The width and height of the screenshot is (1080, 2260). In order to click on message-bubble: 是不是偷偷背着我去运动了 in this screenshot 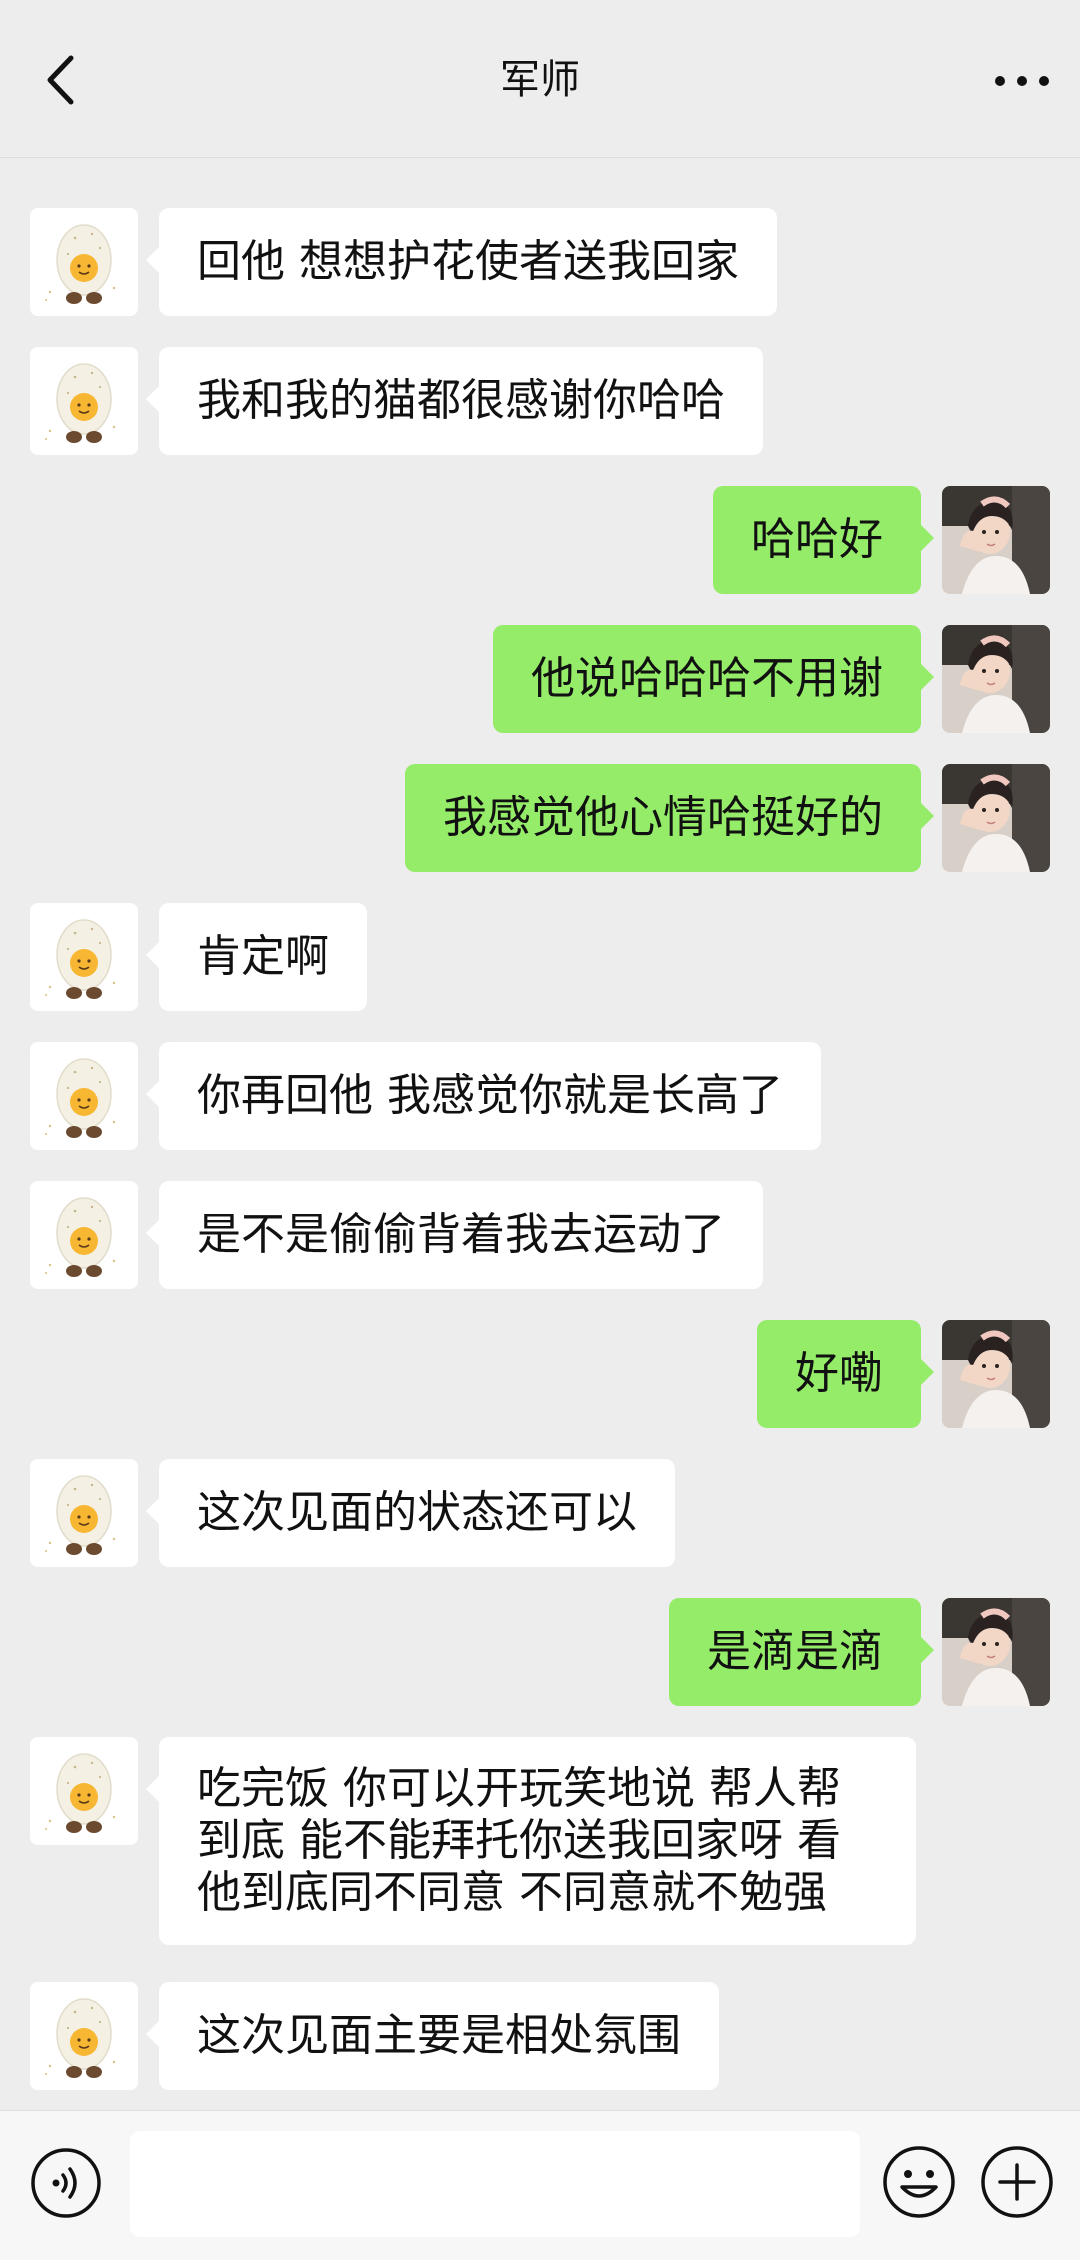, I will do `click(454, 1235)`.